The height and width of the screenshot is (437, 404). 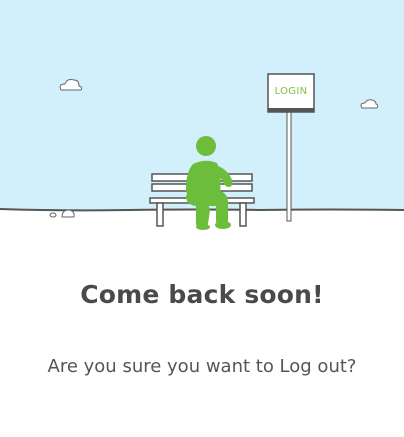 I want to click on dialog-message: Are you sure you want to Log out?, so click(x=202, y=366).